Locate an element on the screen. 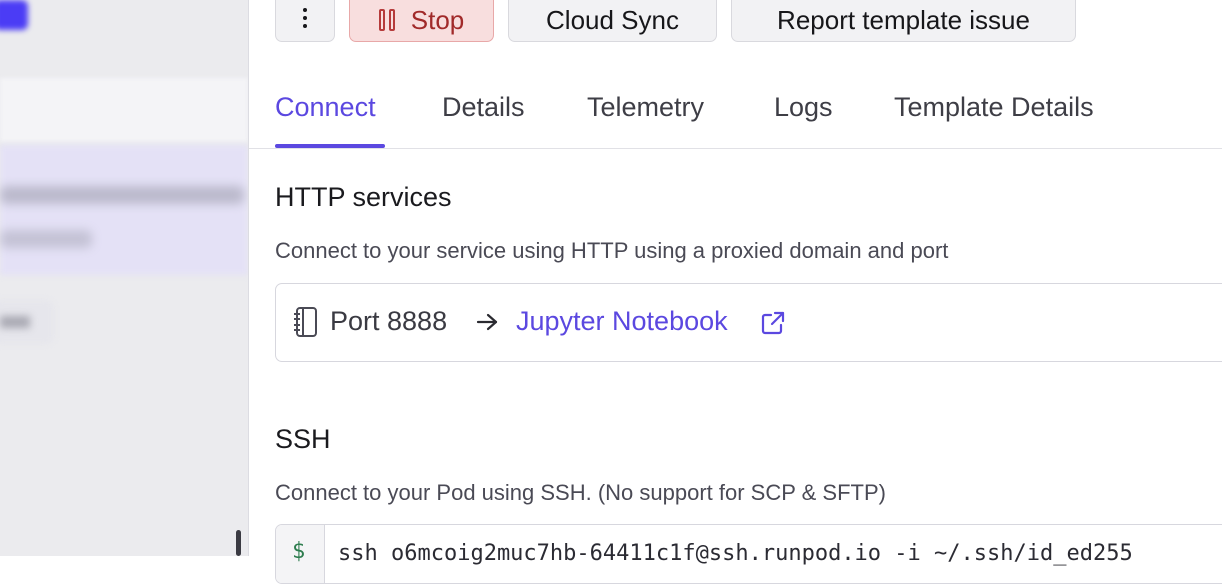  cloud-sync-label: Cloud Sync is located at coordinates (612, 19).